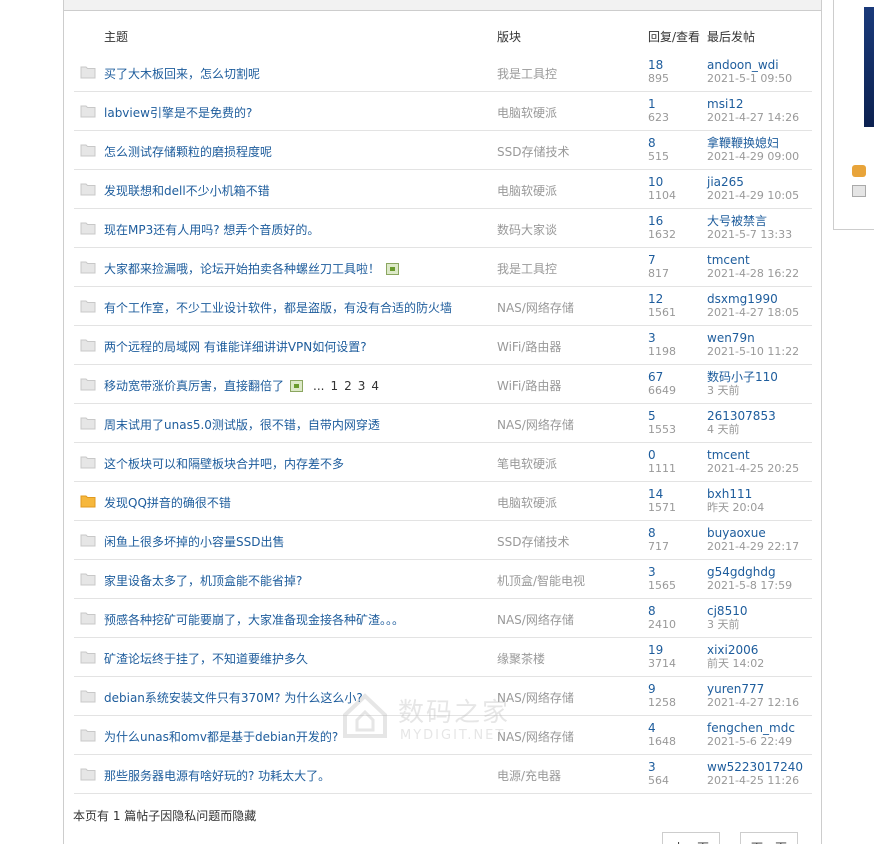 The height and width of the screenshot is (844, 874). Describe the element at coordinates (167, 503) in the screenshot. I see `thread-title-link: 发现QQ拼音的确很不错` at that location.